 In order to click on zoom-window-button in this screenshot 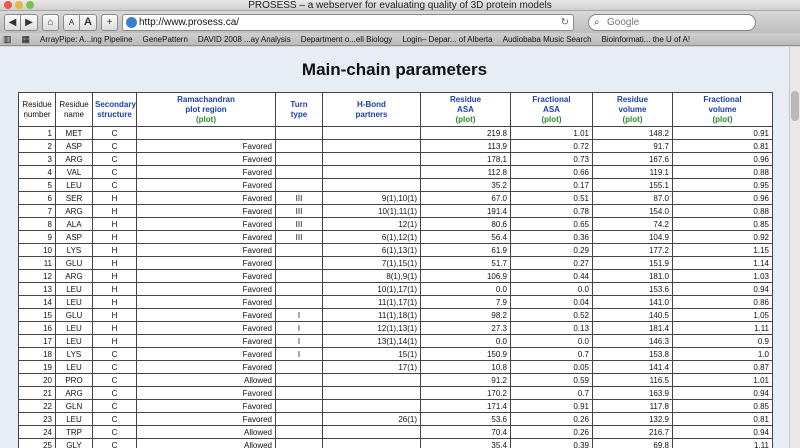, I will do `click(30, 5)`.